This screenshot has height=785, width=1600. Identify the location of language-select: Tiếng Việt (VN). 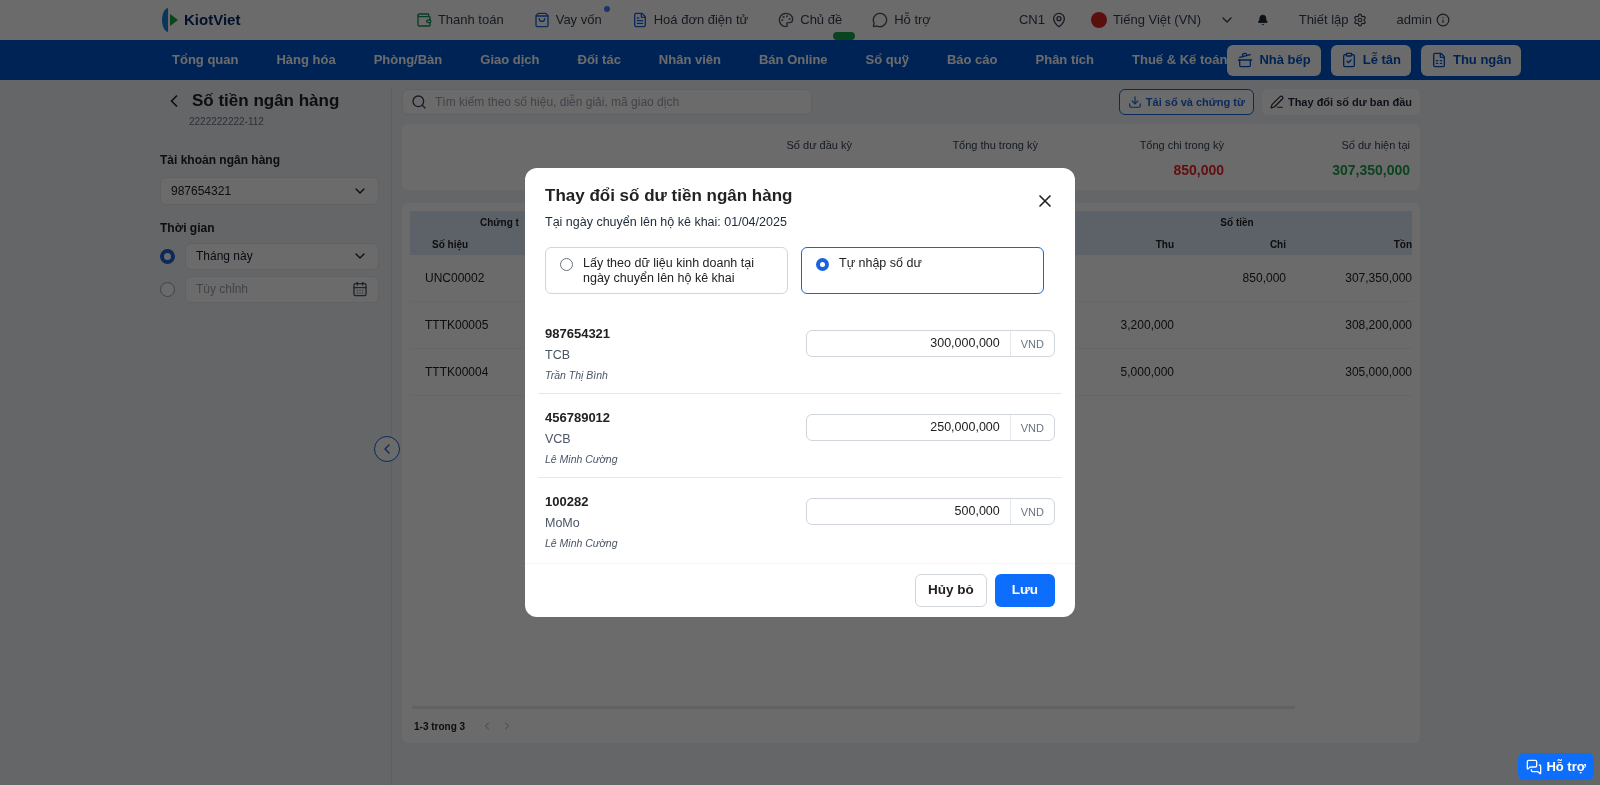
(1157, 20).